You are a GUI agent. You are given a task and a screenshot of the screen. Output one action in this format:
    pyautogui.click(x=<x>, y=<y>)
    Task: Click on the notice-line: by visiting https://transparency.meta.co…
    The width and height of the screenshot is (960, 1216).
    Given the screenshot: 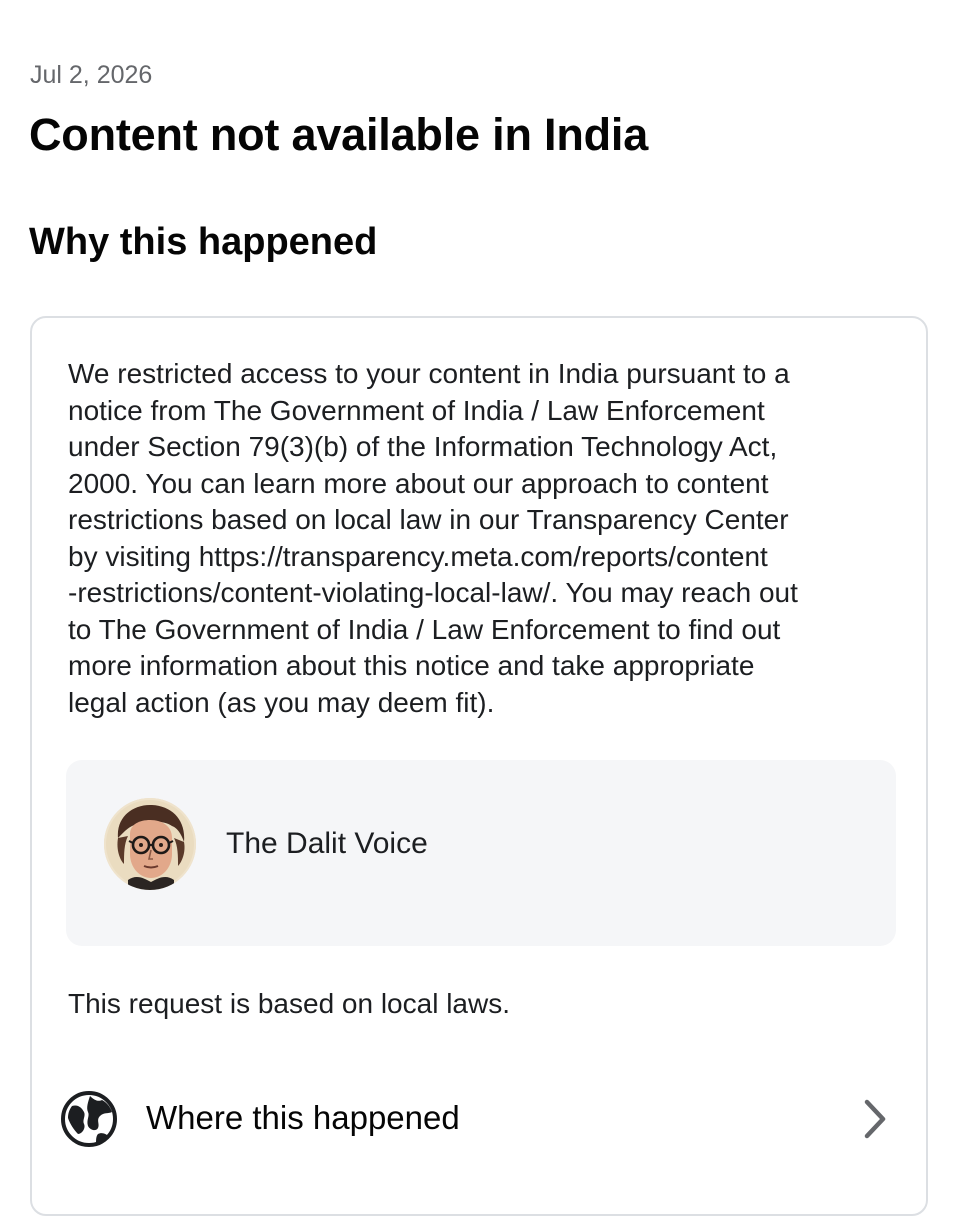 What is the action you would take?
    pyautogui.click(x=418, y=556)
    